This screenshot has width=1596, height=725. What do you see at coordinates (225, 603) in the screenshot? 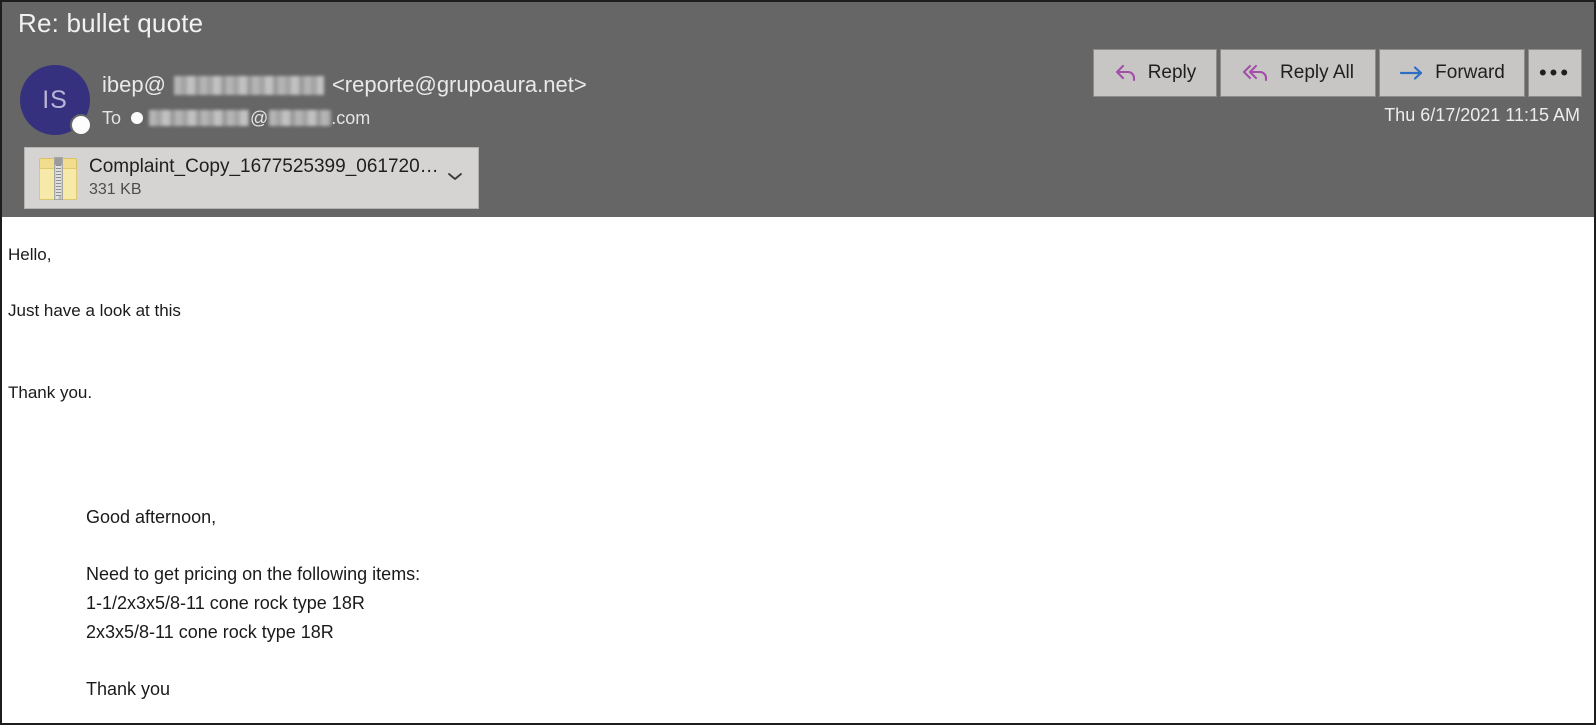
I see `quote-line-item-1: 1-1/2x3x5/8-11 cone rock type 18R` at bounding box center [225, 603].